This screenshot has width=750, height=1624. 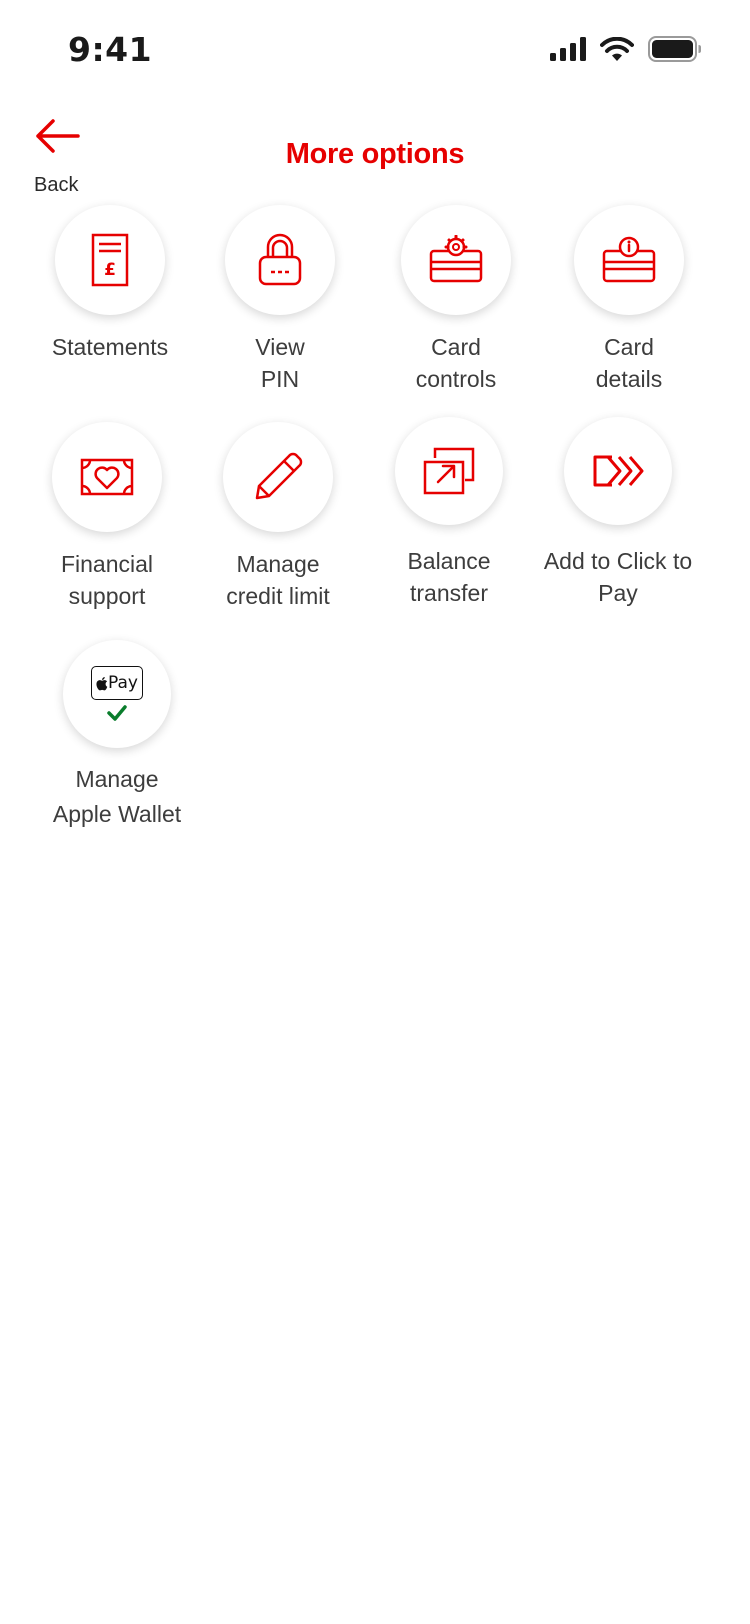 What do you see at coordinates (375, 50) in the screenshot?
I see `status-bar: 9:41` at bounding box center [375, 50].